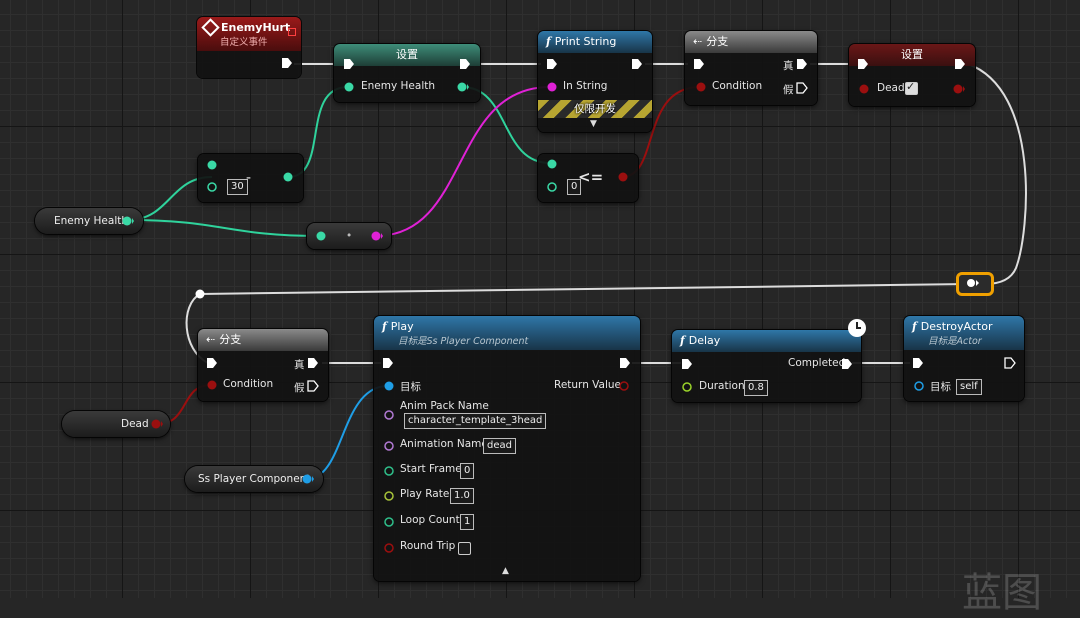 This screenshot has width=1080, height=618. Describe the element at coordinates (377, 236) in the screenshot. I see `string-out-pin` at that location.